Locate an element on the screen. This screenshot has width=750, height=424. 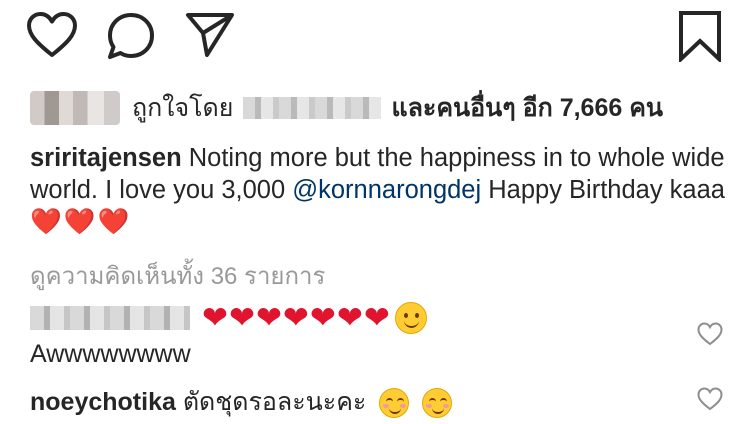
comment-row: noeychotika ตัดชุดรอละนะคะ is located at coordinates (241, 402).